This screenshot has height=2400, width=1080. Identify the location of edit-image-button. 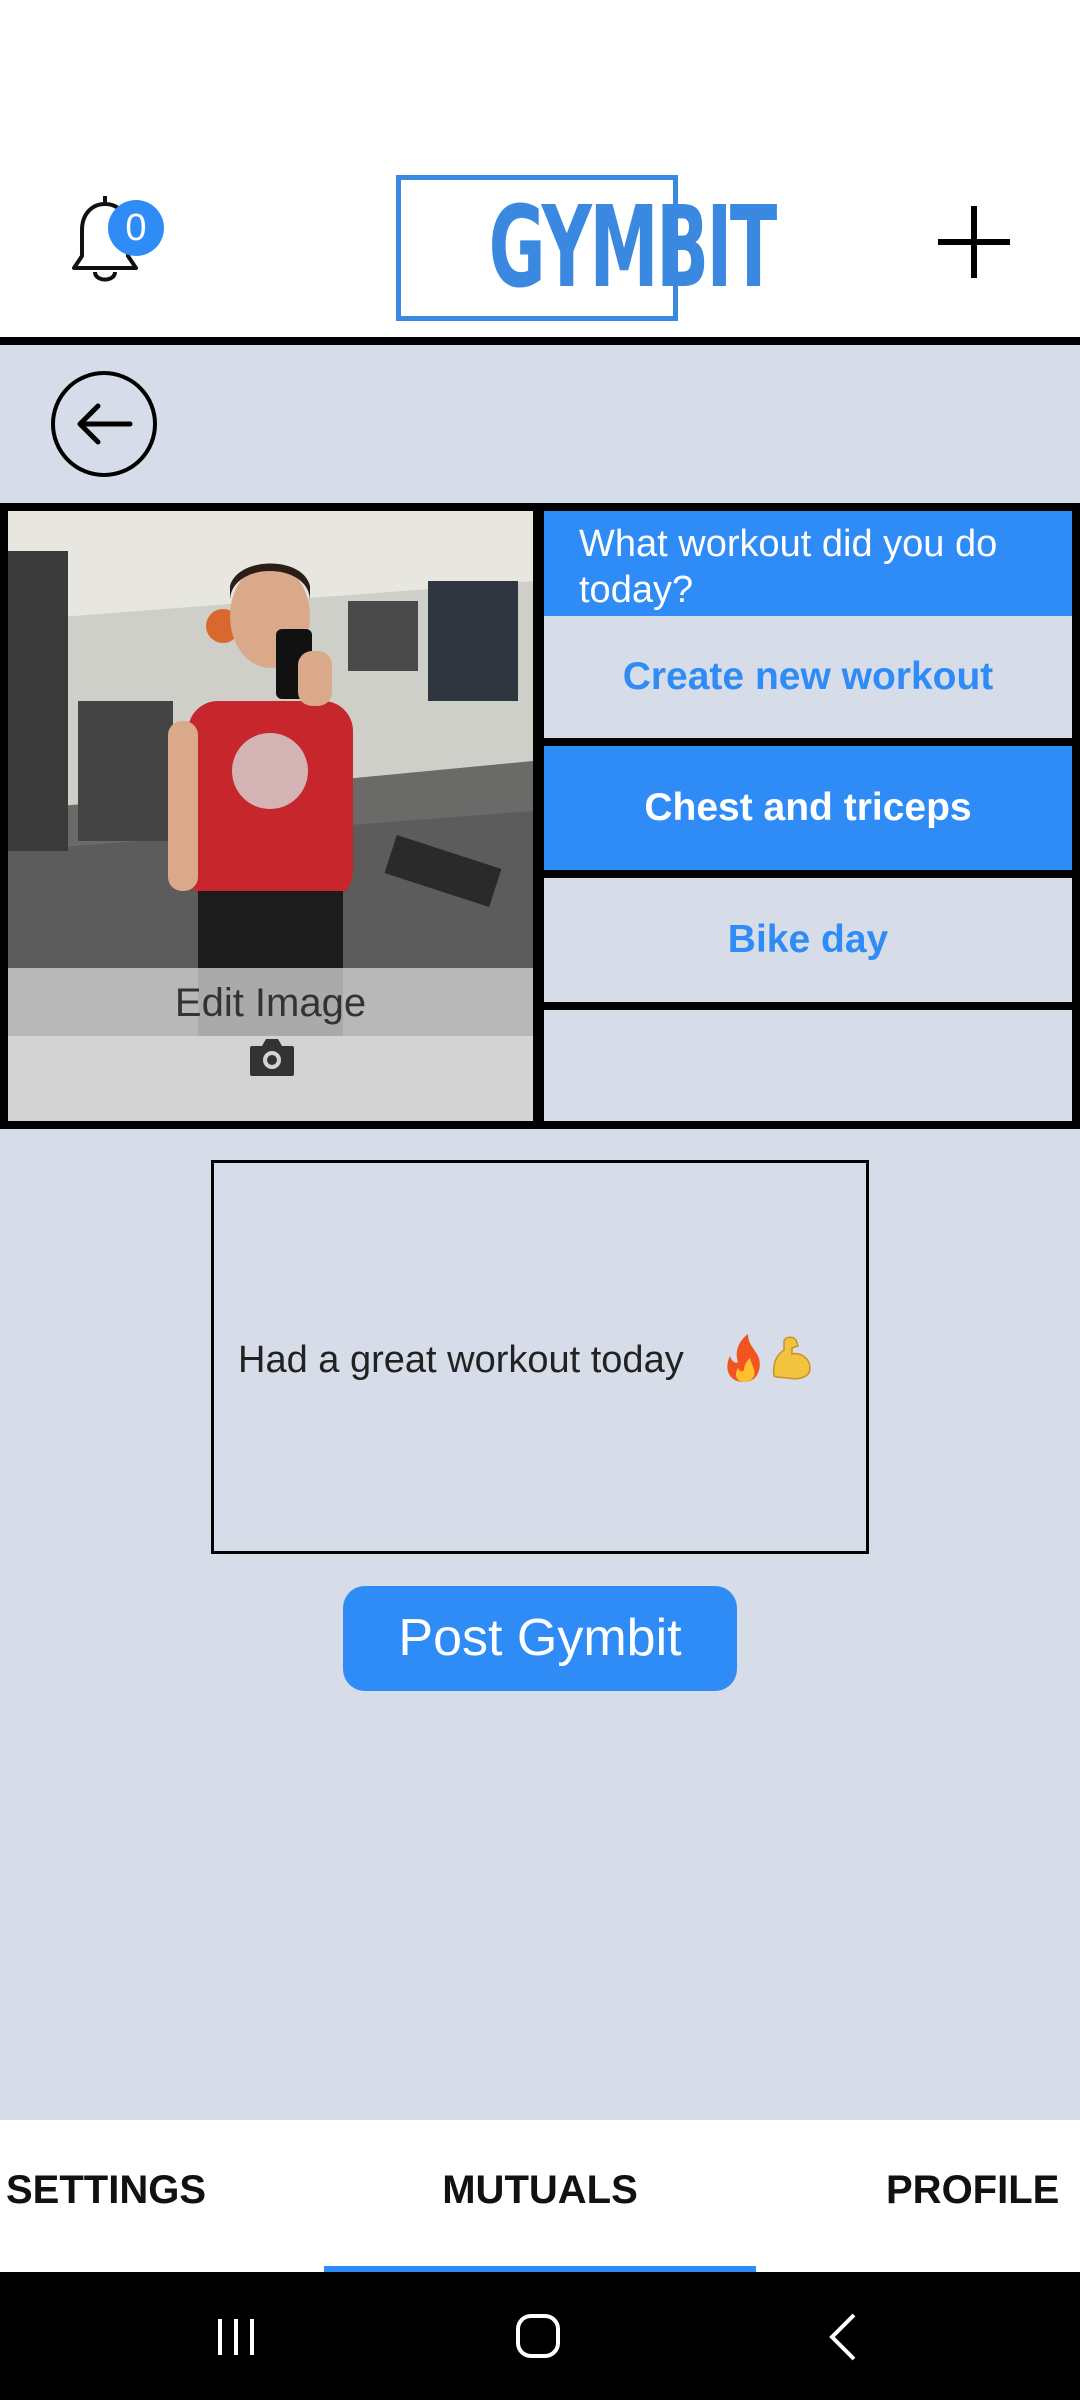
(272, 1057).